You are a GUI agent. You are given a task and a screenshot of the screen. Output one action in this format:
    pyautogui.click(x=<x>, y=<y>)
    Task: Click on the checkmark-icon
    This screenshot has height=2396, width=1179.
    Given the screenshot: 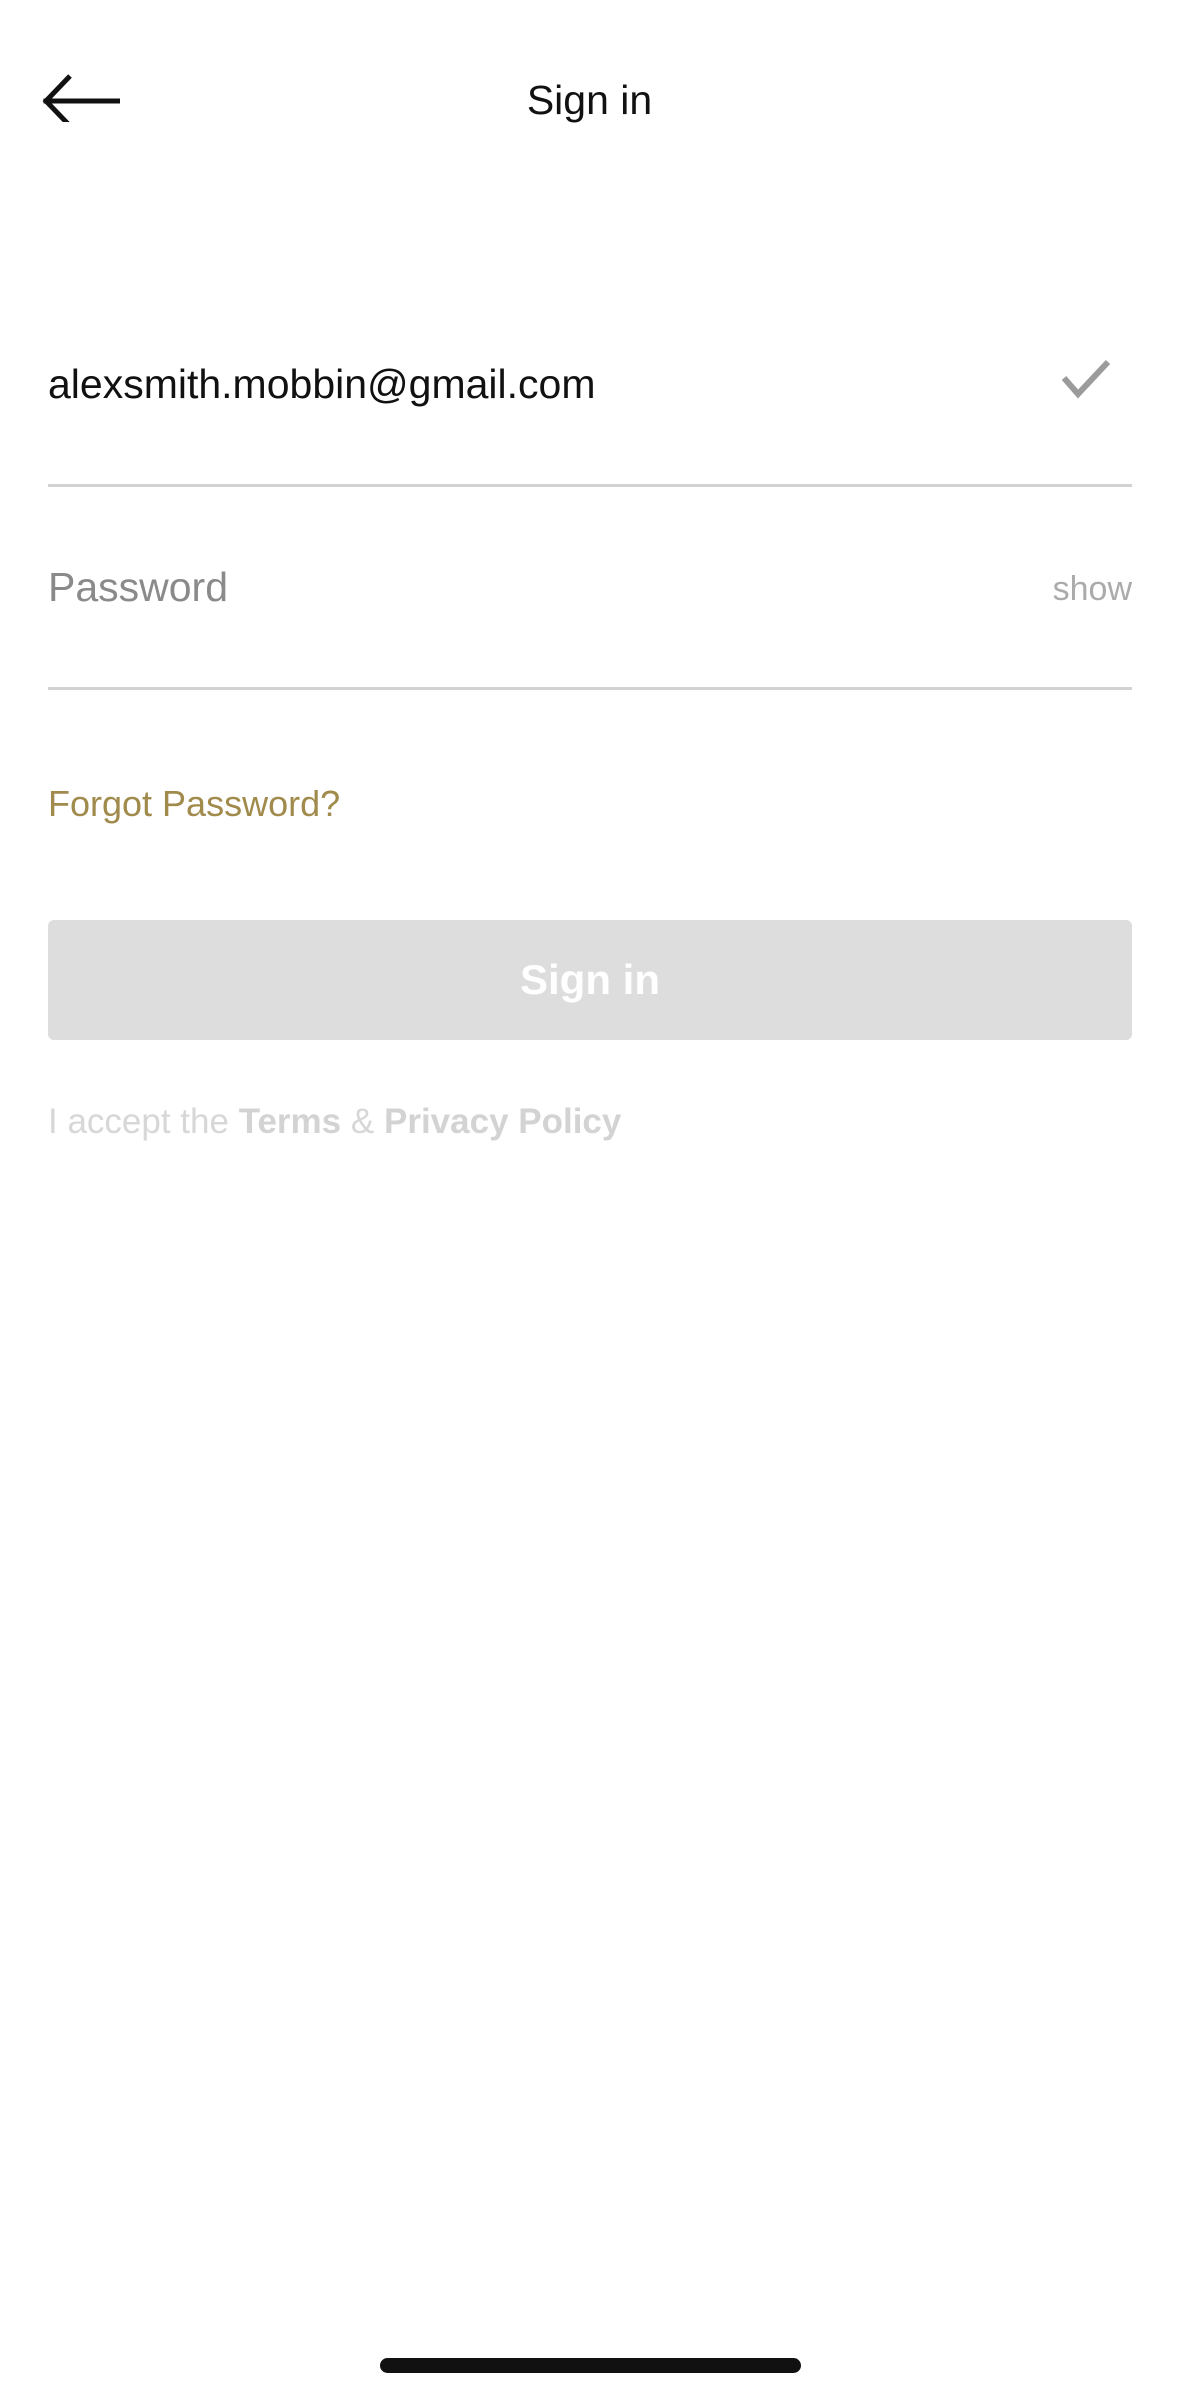 What is the action you would take?
    pyautogui.click(x=1086, y=378)
    